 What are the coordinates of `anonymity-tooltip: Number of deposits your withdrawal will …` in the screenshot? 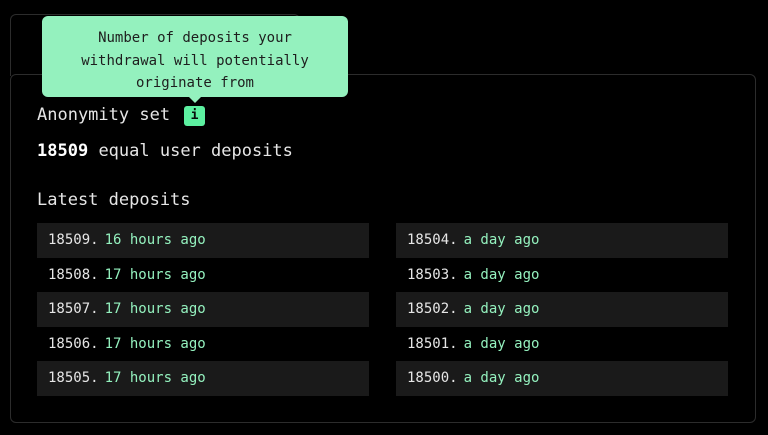 It's located at (195, 56).